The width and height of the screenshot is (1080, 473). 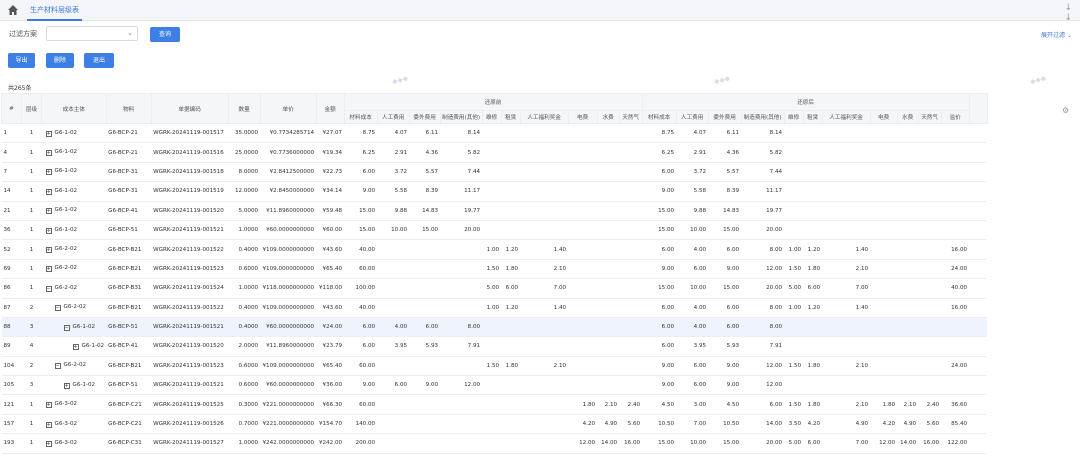 I want to click on column-header: 成本主体, so click(x=74, y=108).